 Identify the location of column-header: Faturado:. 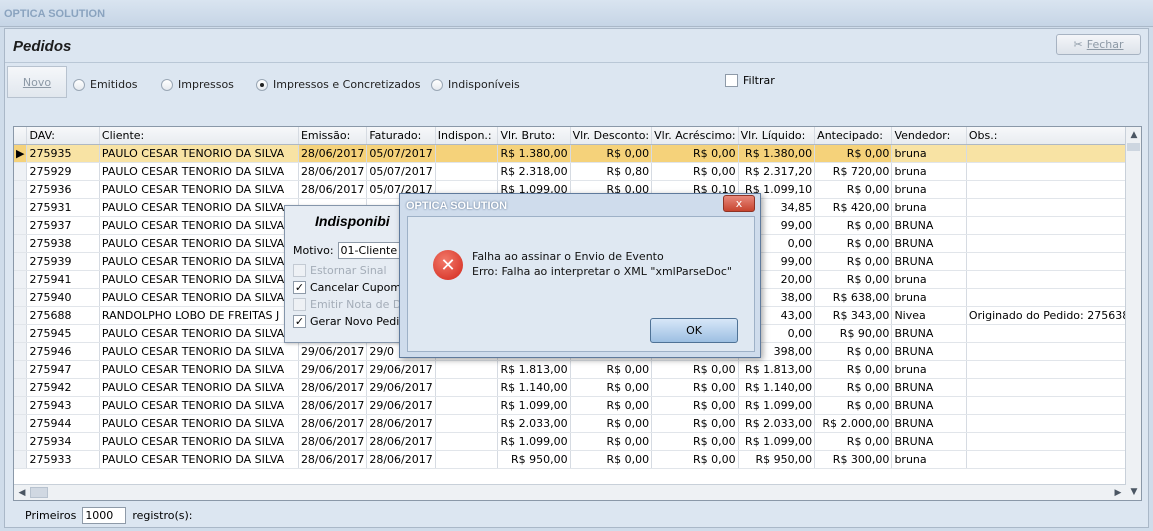
(401, 136).